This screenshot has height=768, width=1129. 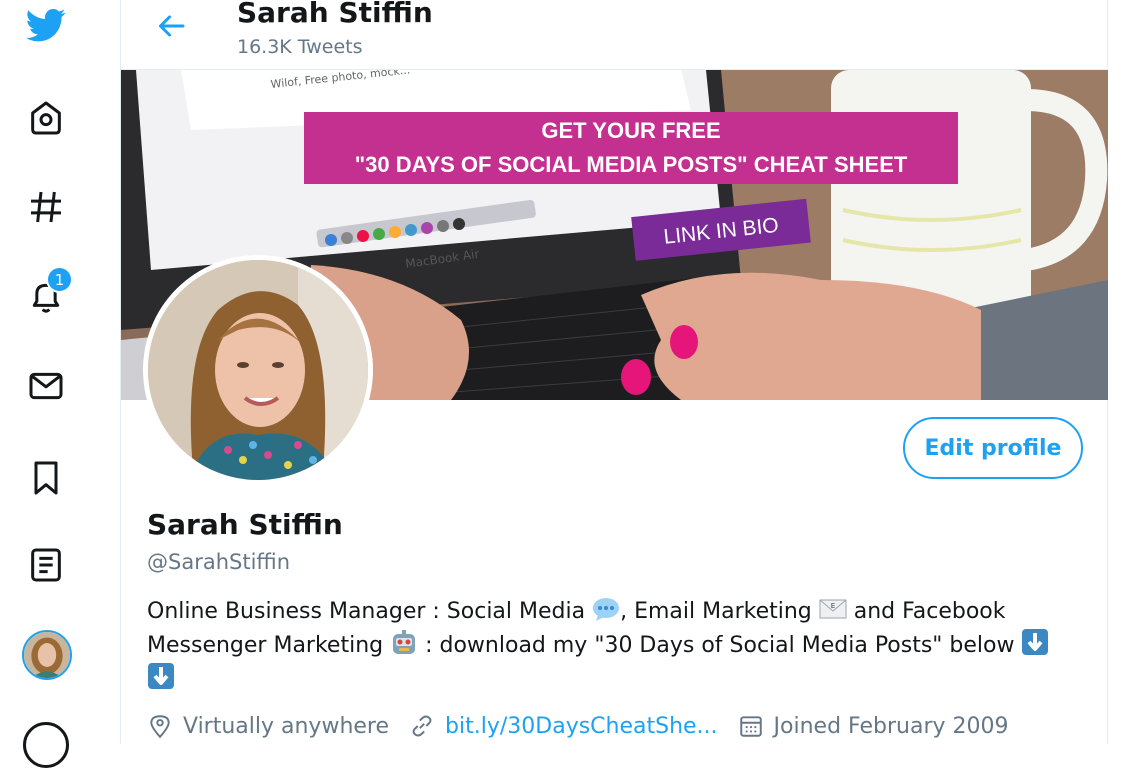 What do you see at coordinates (606, 609) in the screenshot?
I see `speech-bubble-icon` at bounding box center [606, 609].